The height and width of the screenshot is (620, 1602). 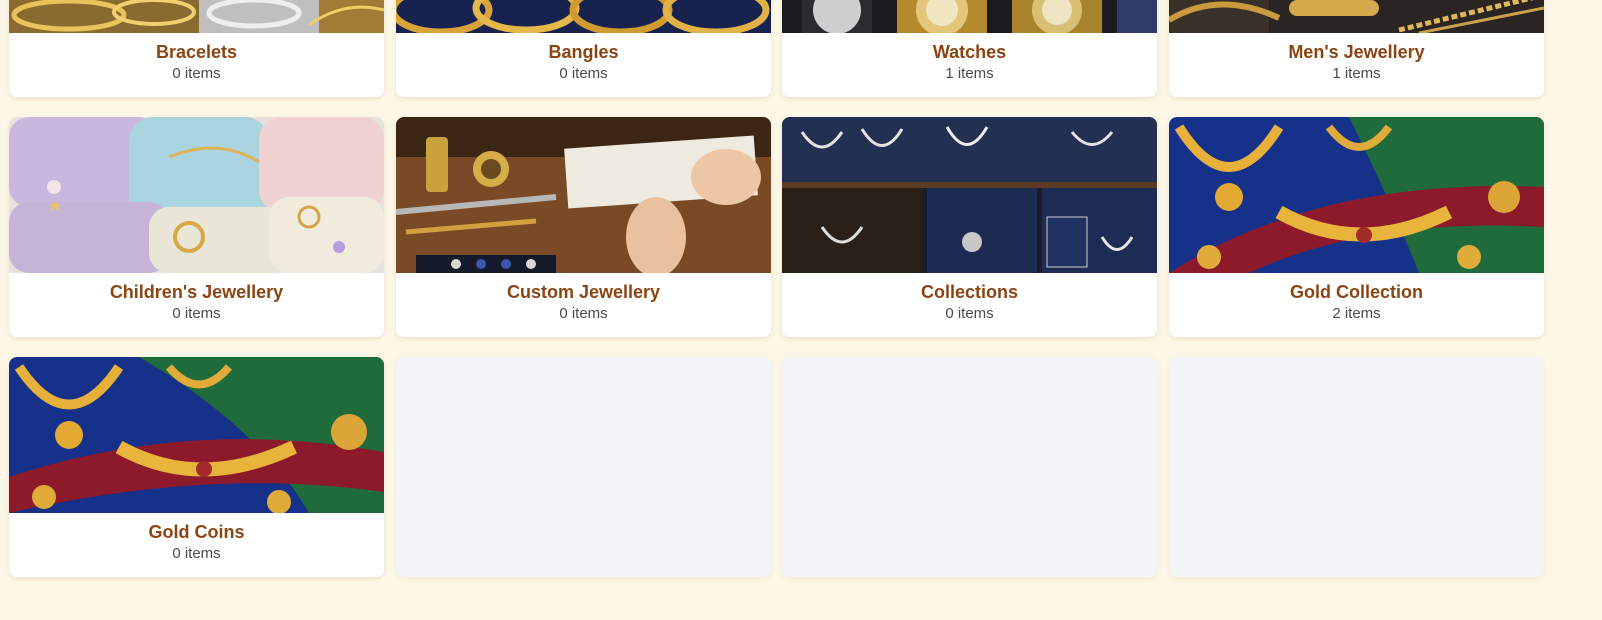 I want to click on category-title: Custom Jewellery, so click(x=583, y=292).